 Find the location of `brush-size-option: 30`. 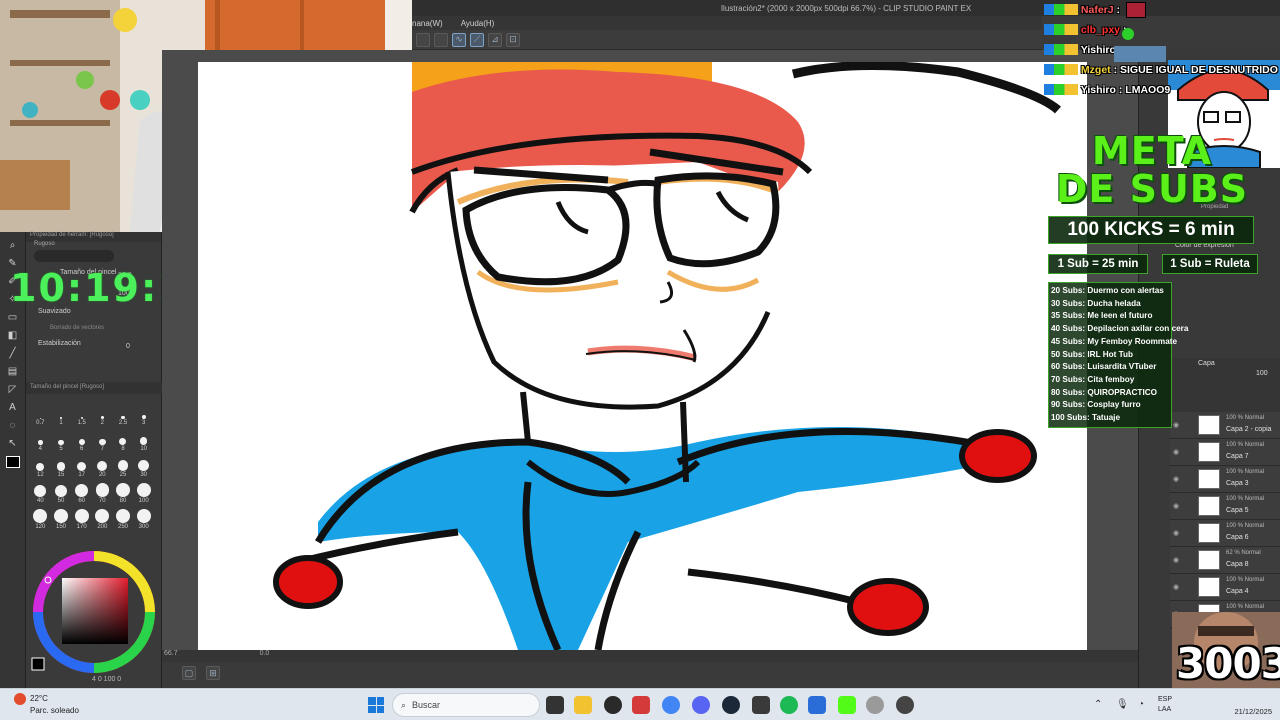

brush-size-option: 30 is located at coordinates (143, 467).